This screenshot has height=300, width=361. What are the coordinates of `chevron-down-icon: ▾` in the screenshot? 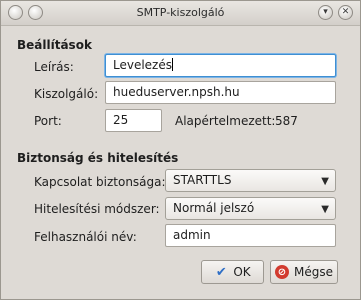 It's located at (325, 12).